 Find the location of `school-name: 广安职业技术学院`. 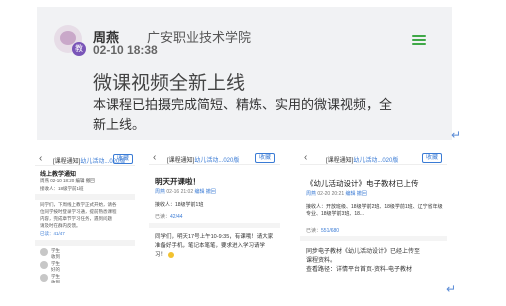

school-name: 广安职业技术学院 is located at coordinates (199, 37).